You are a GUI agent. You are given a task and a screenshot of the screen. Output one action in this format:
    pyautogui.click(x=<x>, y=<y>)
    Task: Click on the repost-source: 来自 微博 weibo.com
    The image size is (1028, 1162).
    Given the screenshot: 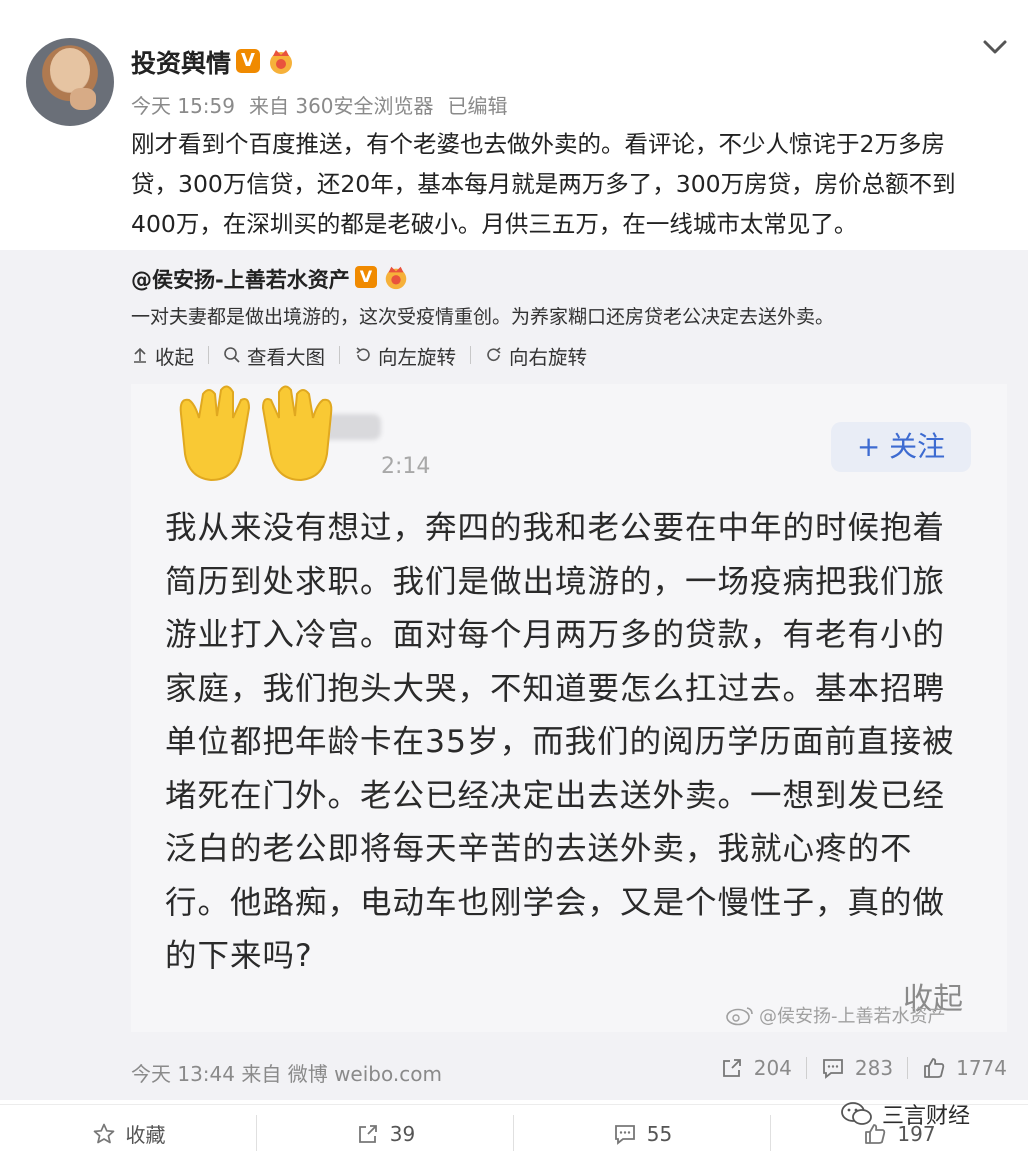 What is the action you would take?
    pyautogui.click(x=341, y=1074)
    